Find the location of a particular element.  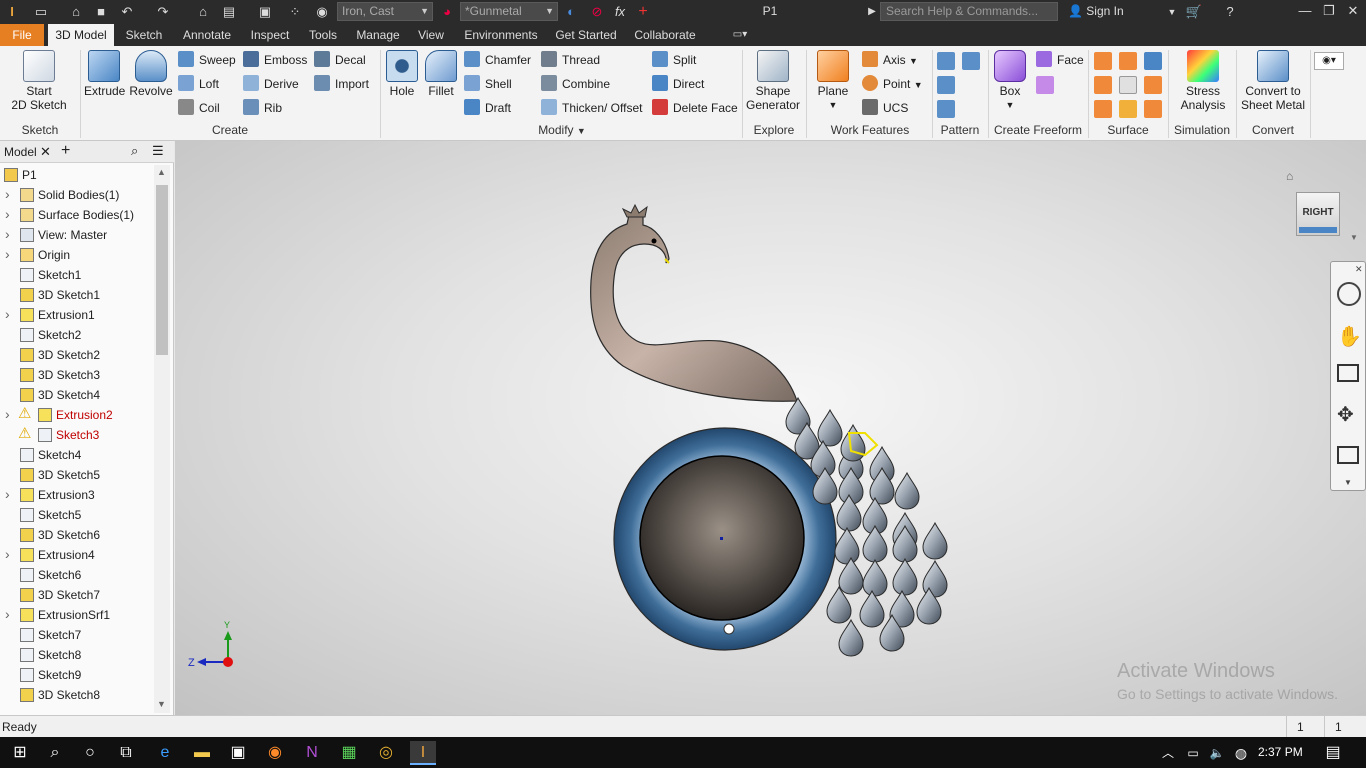

browser-item: ⚠ Sketch3 is located at coordinates (77, 435).